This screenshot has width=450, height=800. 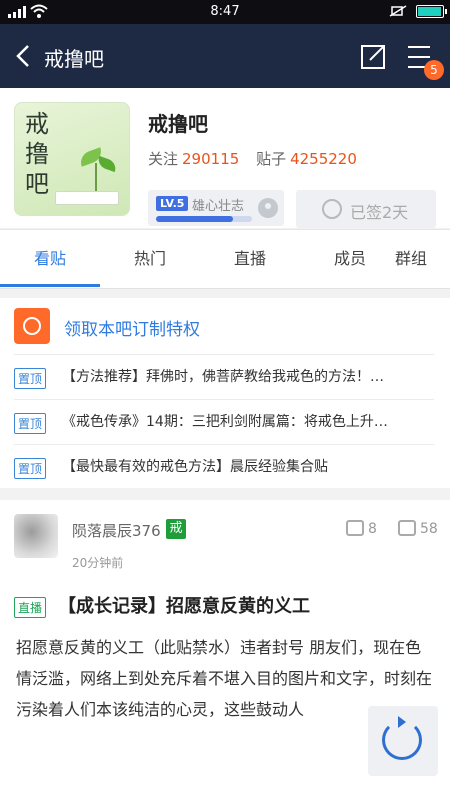 What do you see at coordinates (50, 285) in the screenshot?
I see `tab-underline` at bounding box center [50, 285].